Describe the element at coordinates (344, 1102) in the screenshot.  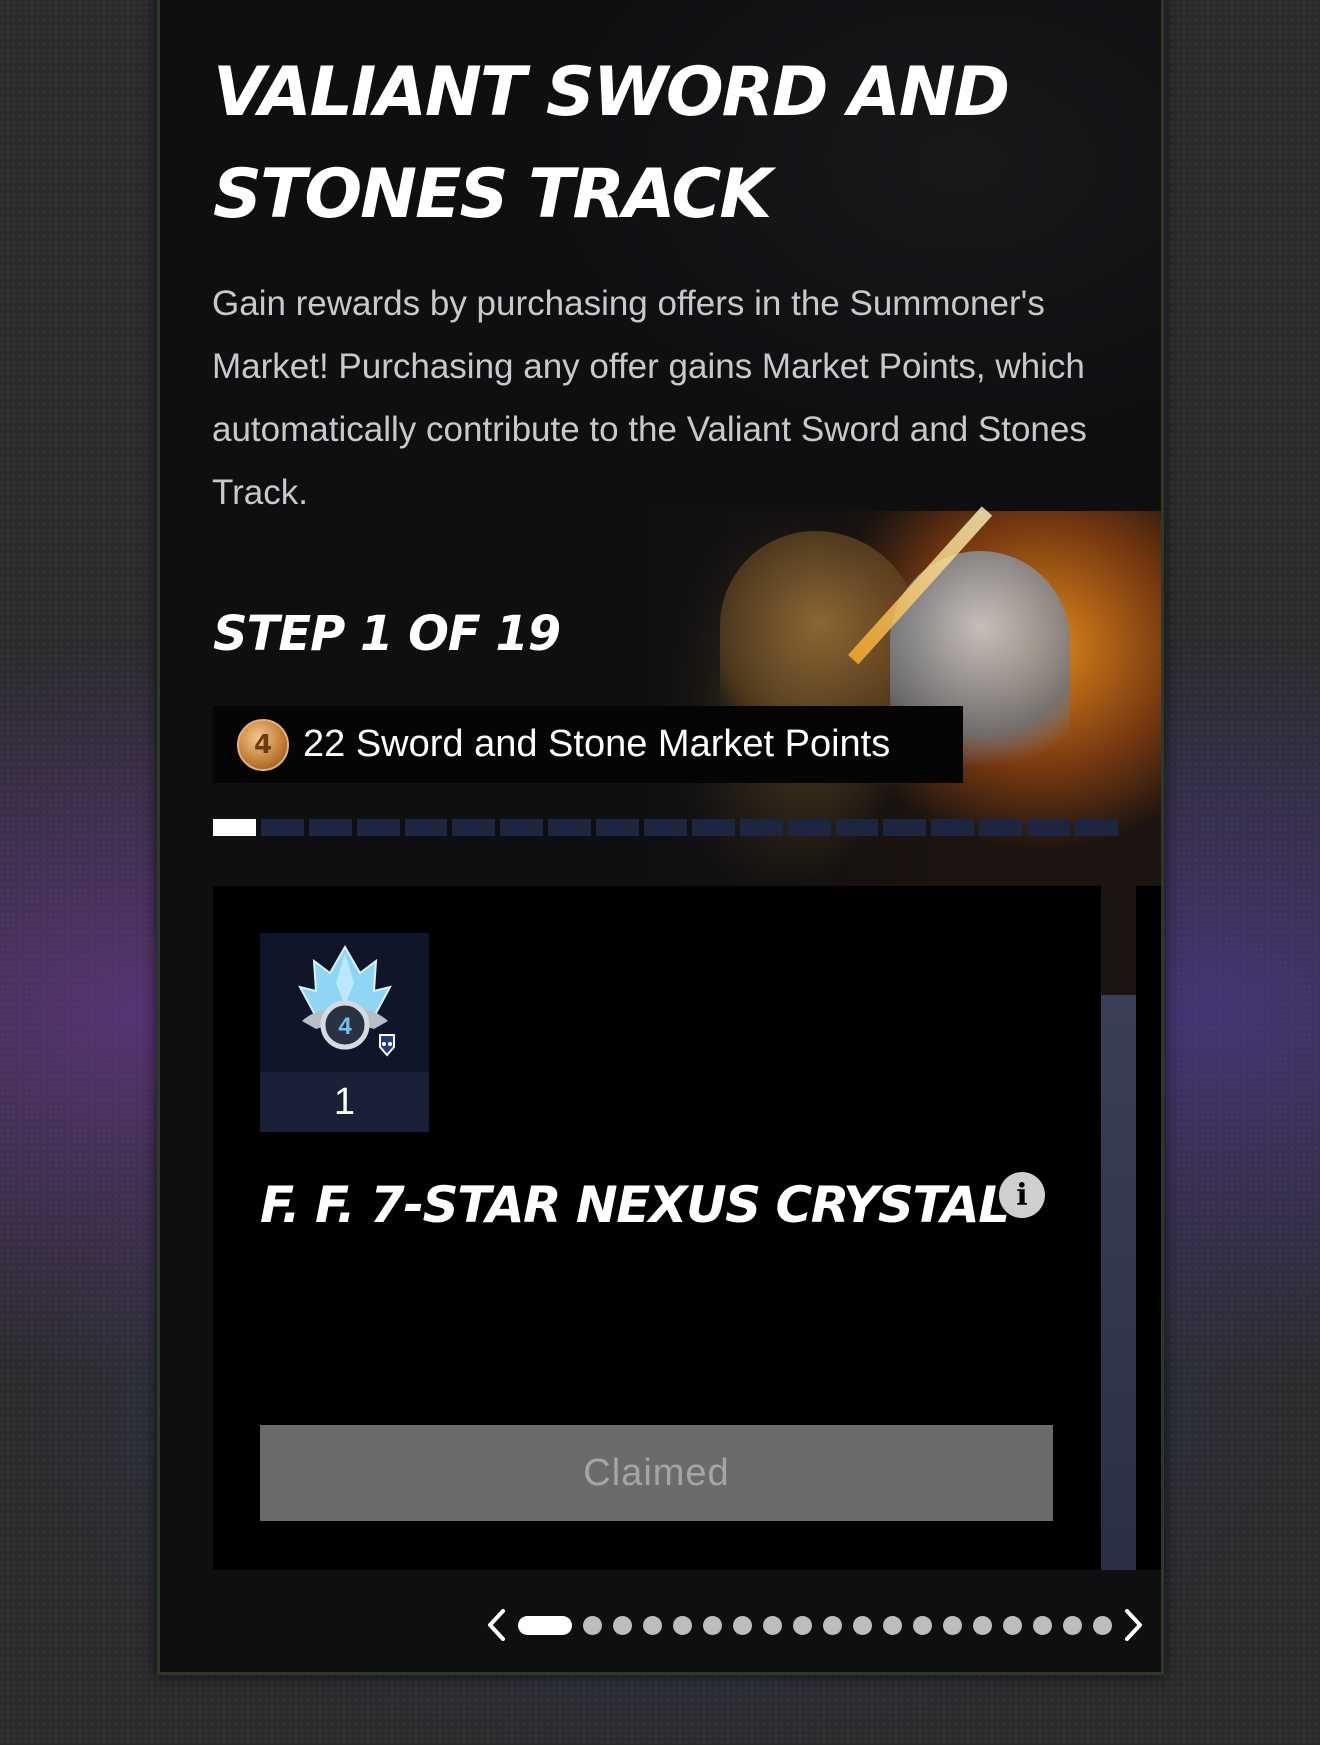
I see `reward-quantity: 1` at that location.